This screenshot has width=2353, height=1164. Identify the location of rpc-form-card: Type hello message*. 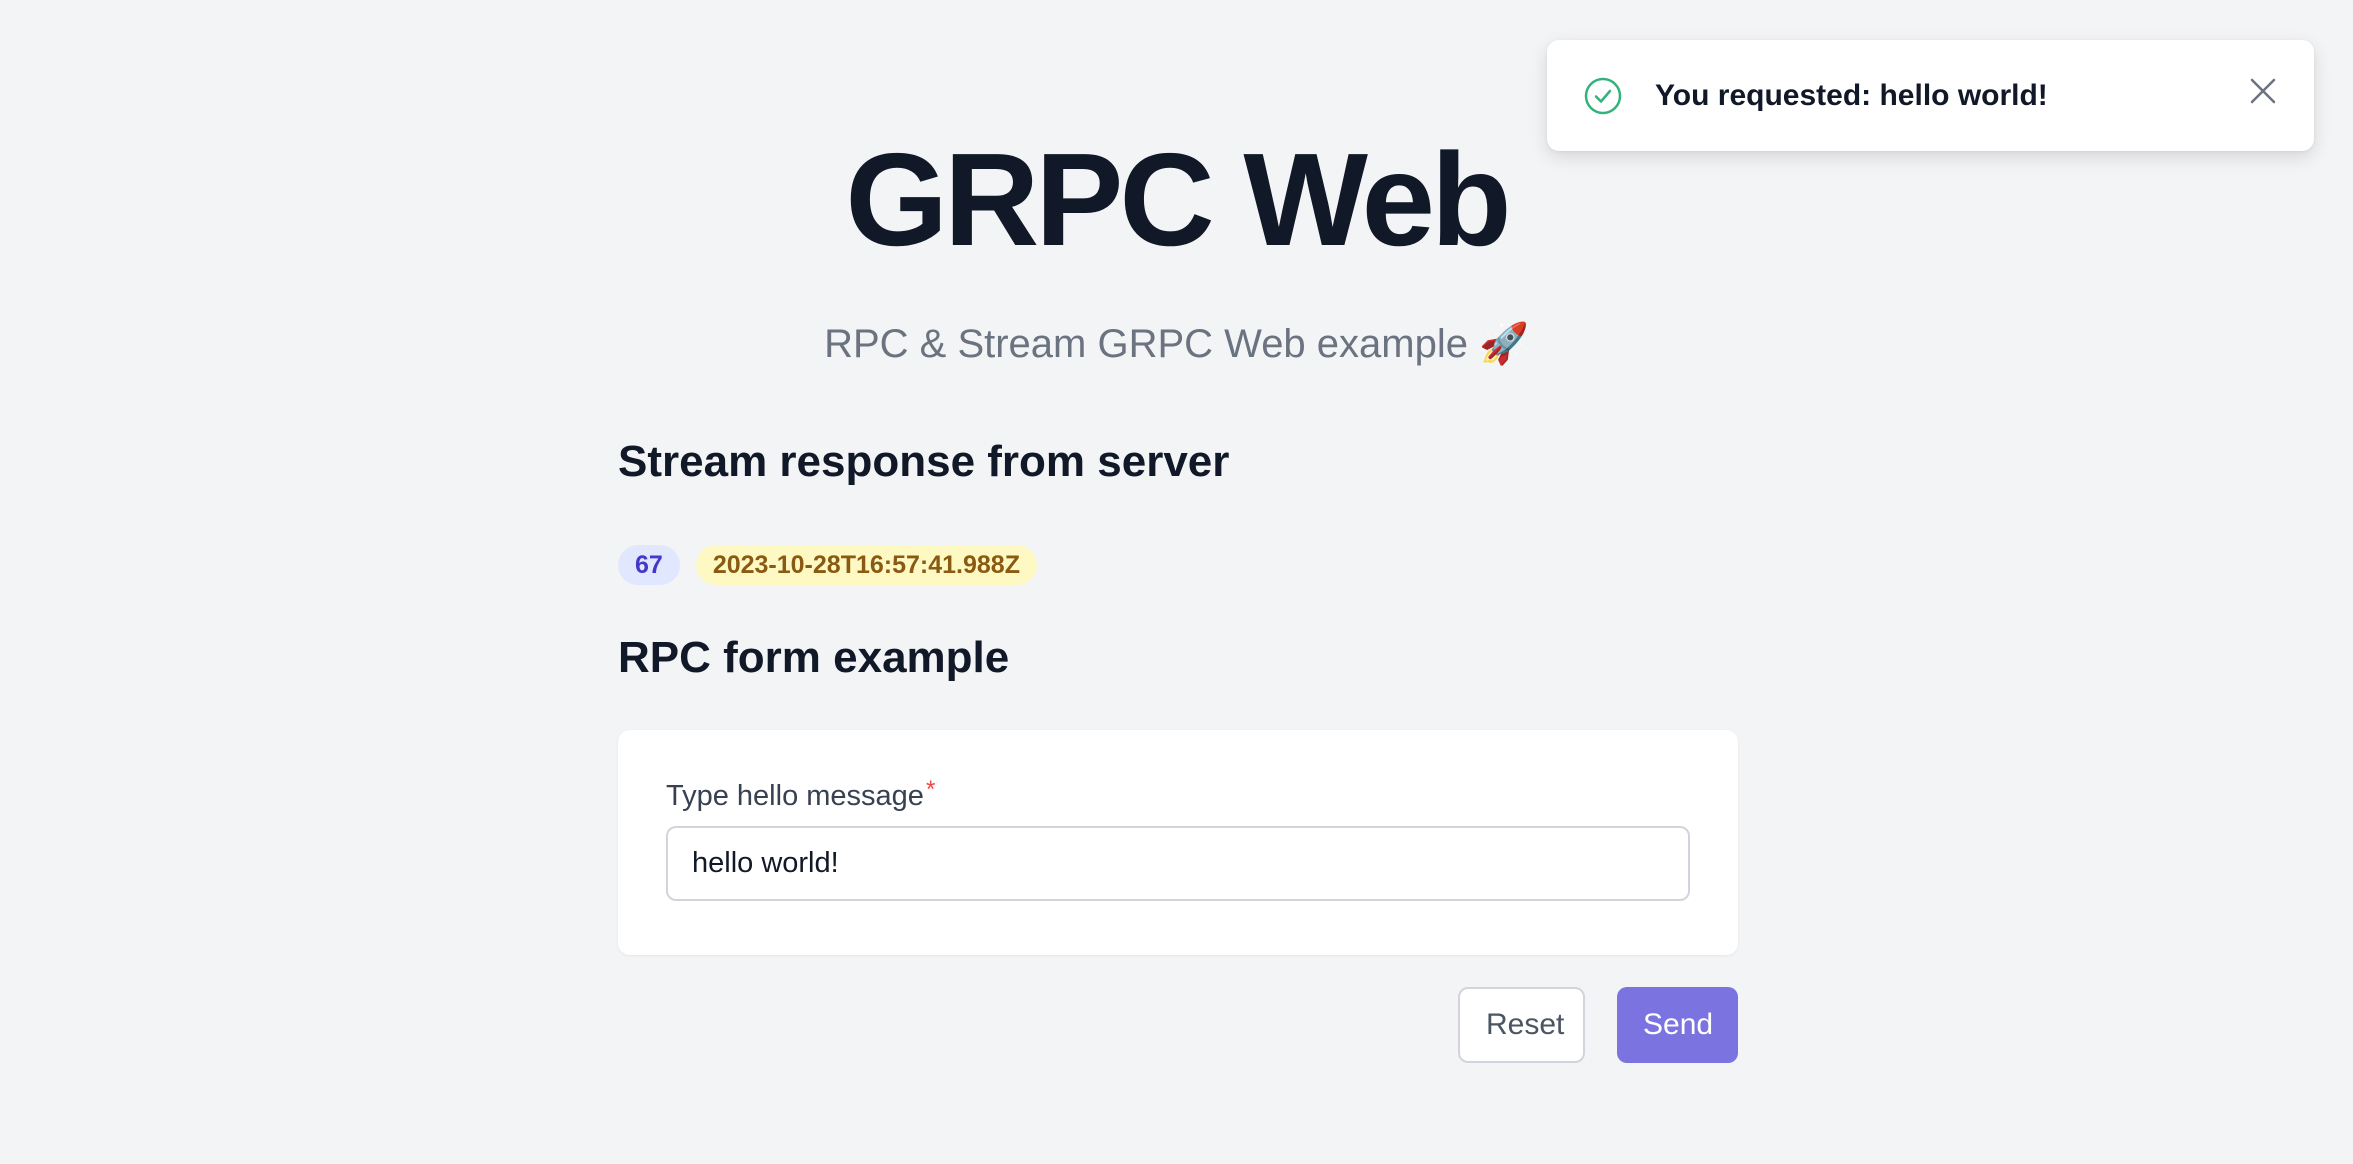
(1178, 842).